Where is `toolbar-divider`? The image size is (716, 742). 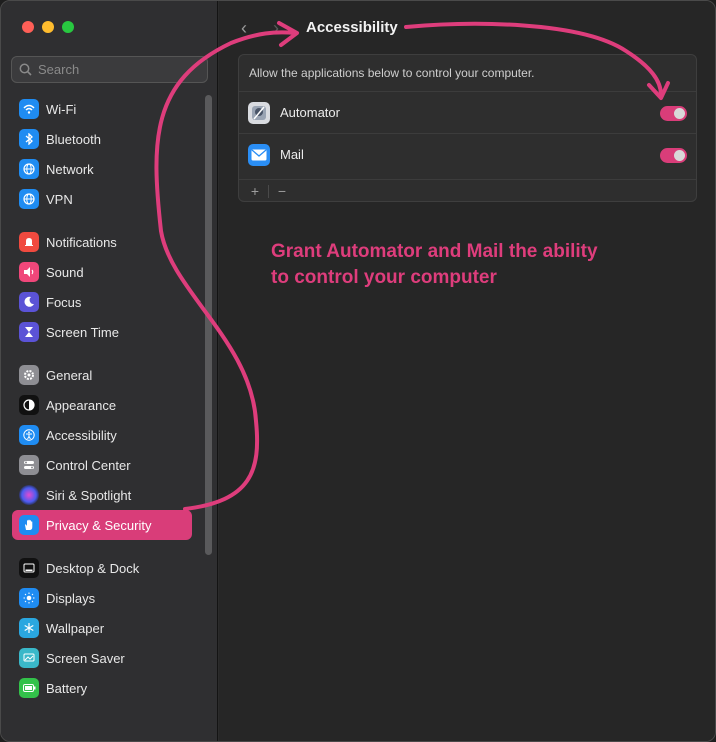 toolbar-divider is located at coordinates (268, 191).